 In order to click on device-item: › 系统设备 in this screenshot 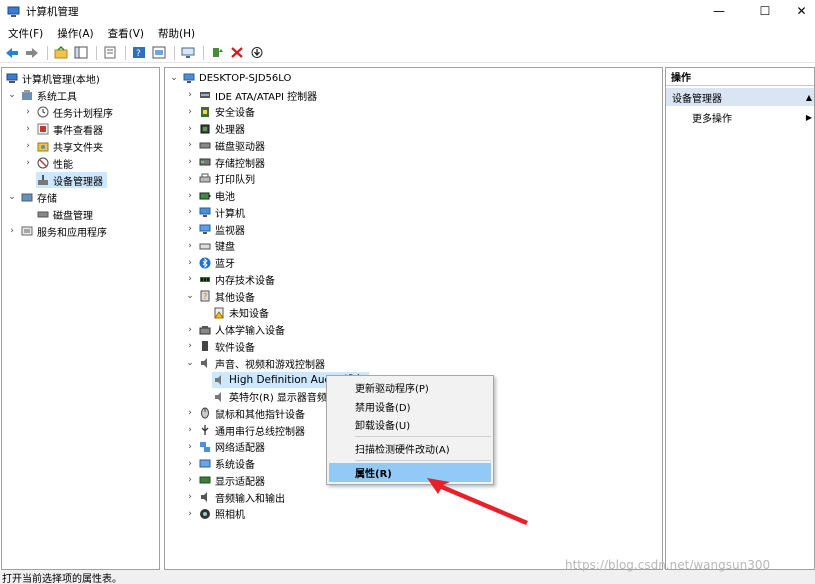, I will do `click(220, 464)`.